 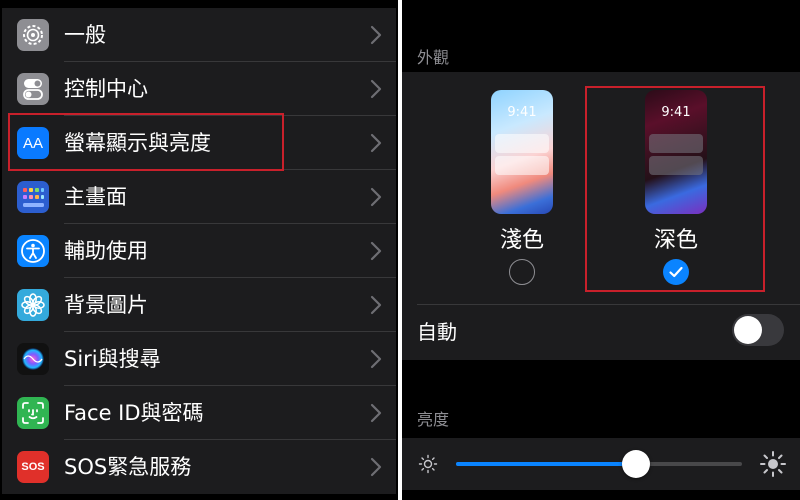 What do you see at coordinates (199, 359) in the screenshot?
I see `settings-item-siri-search: Siri與搜尋` at bounding box center [199, 359].